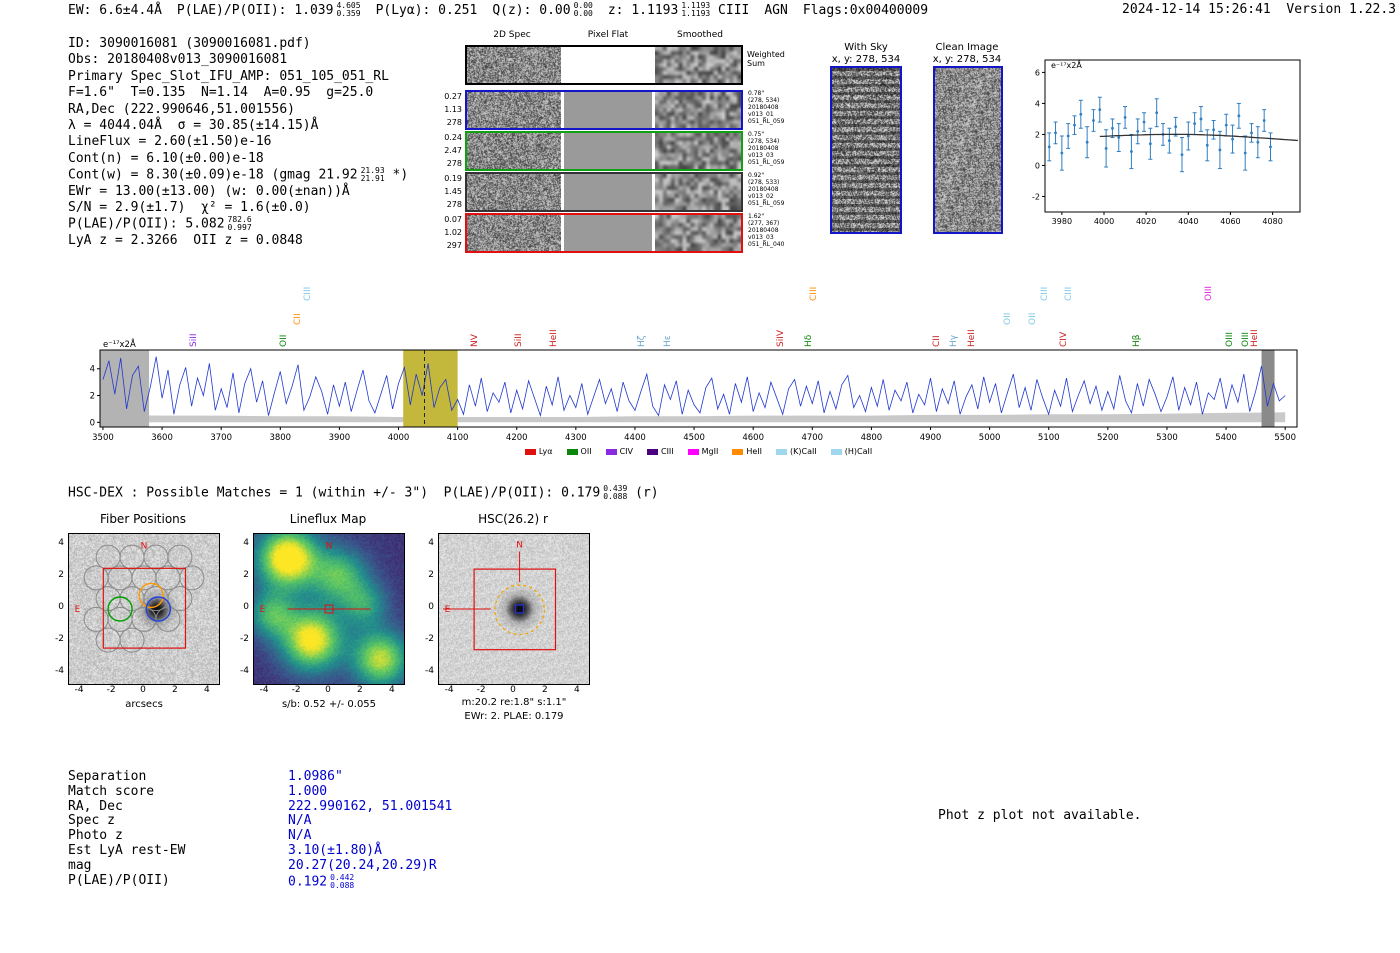 The image size is (1400, 953). Describe the element at coordinates (803, 451) in the screenshot. I see `legend-label: (K)CaII` at that location.